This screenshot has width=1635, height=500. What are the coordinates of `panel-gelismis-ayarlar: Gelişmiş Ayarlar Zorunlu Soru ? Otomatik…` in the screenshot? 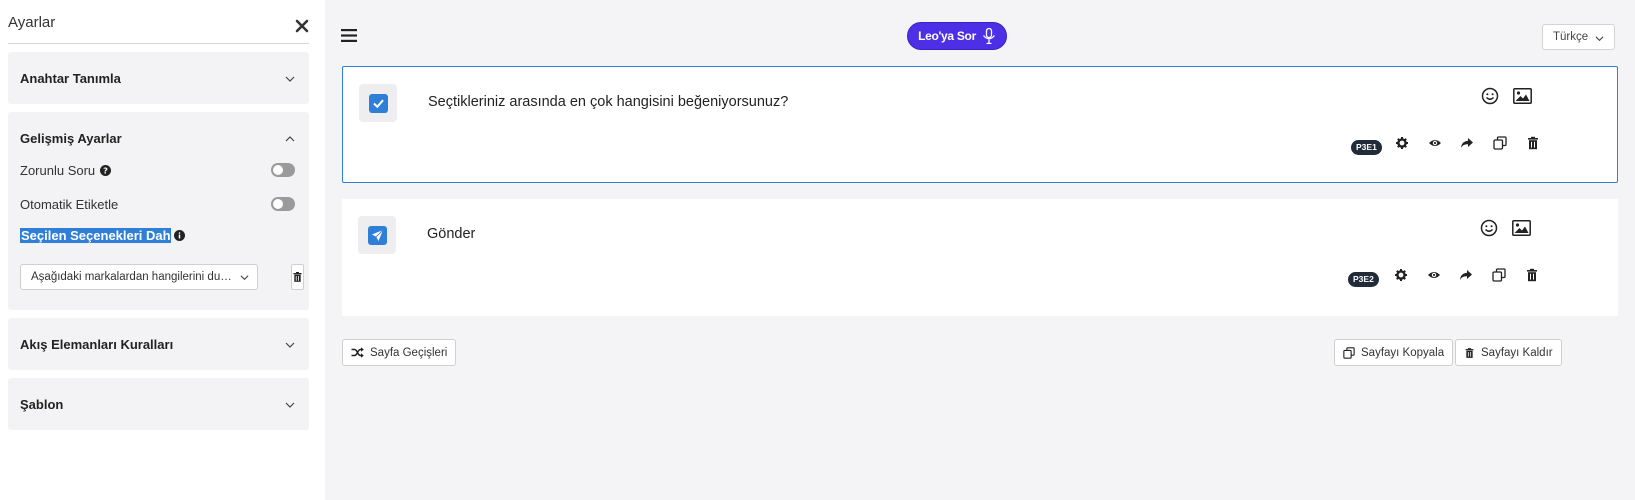 It's located at (158, 211).